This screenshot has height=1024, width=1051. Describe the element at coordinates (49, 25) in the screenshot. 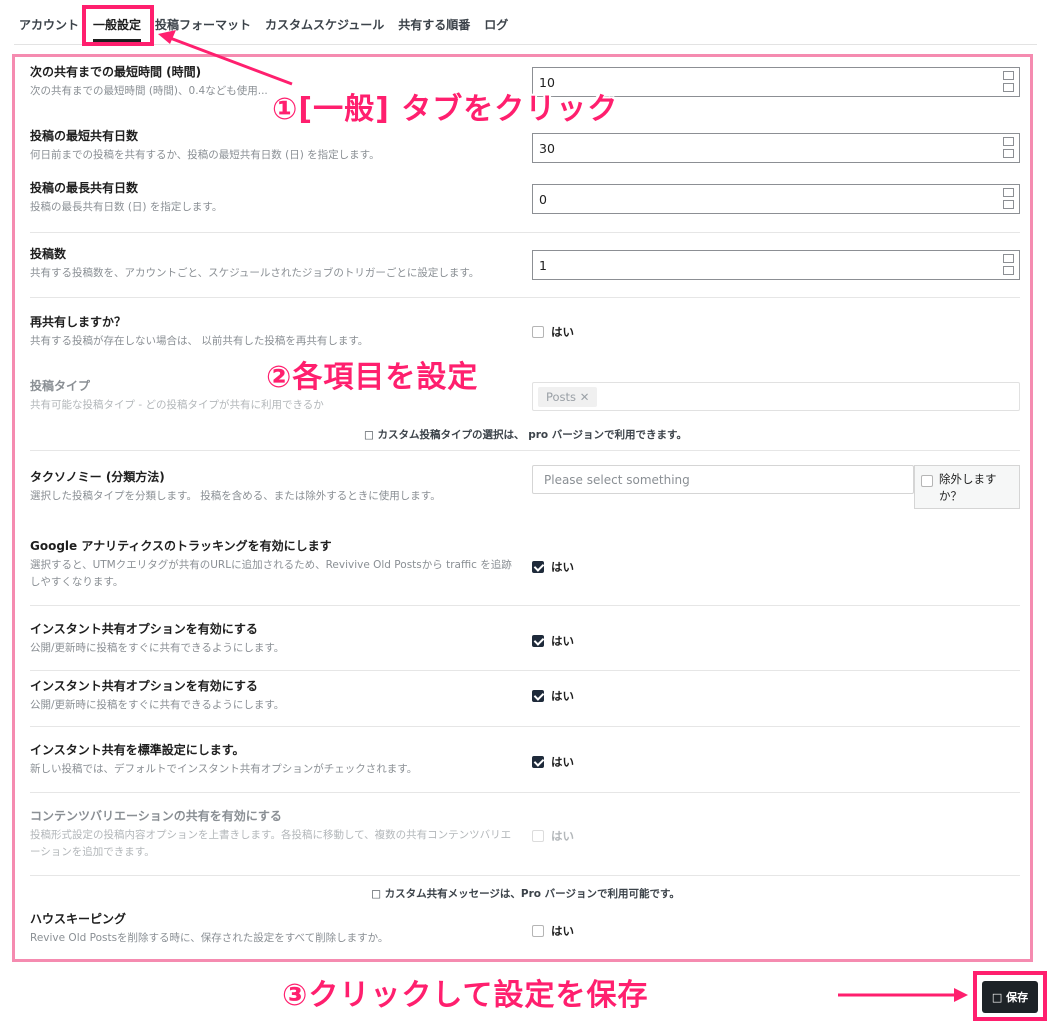

I see `tab-account: アカウント` at that location.